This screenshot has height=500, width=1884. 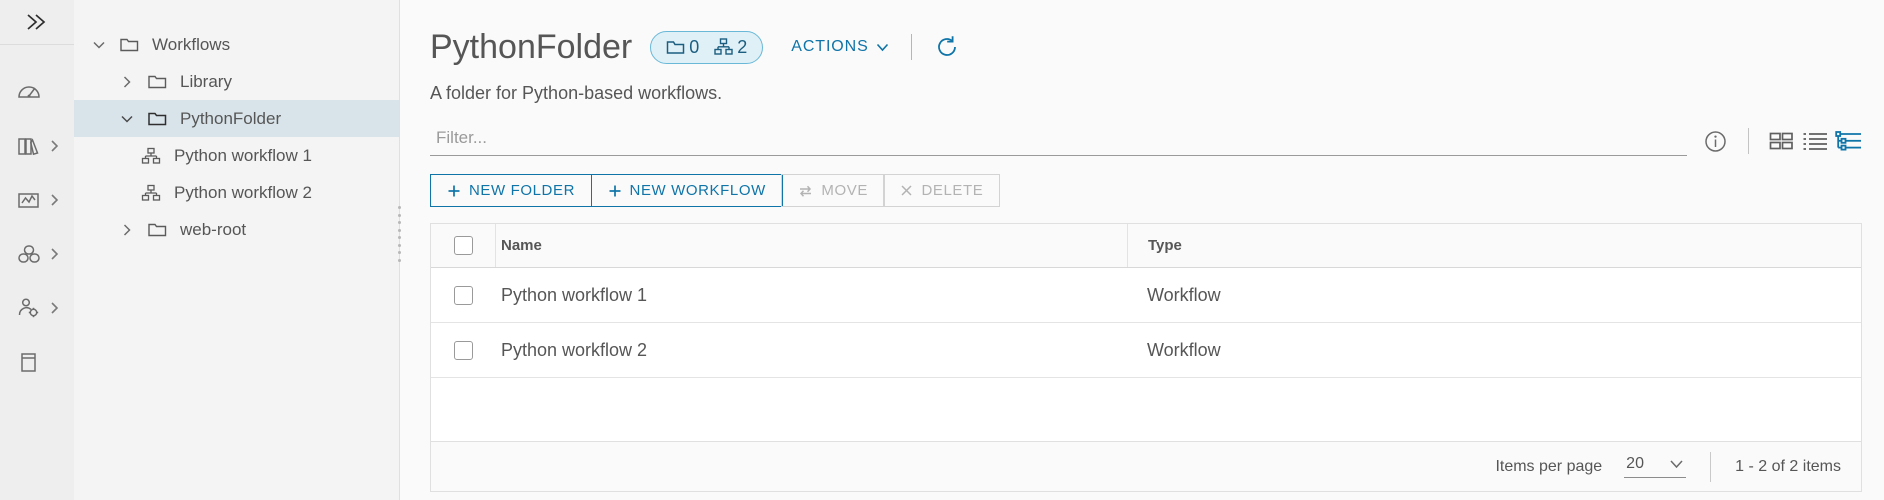 I want to click on cell-name: Python workflow 2, so click(x=811, y=350).